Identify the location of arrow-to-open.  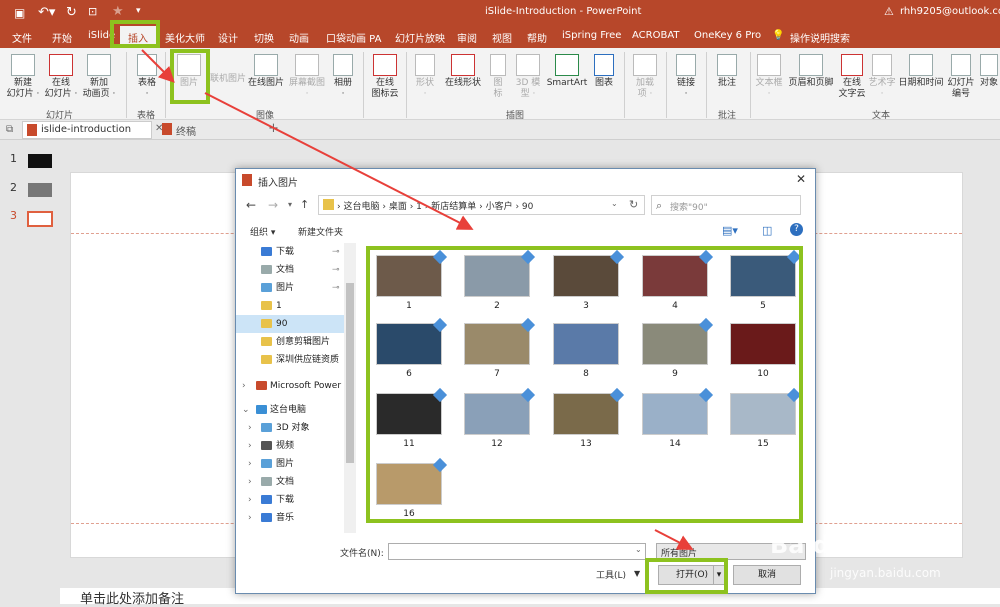
(674, 539).